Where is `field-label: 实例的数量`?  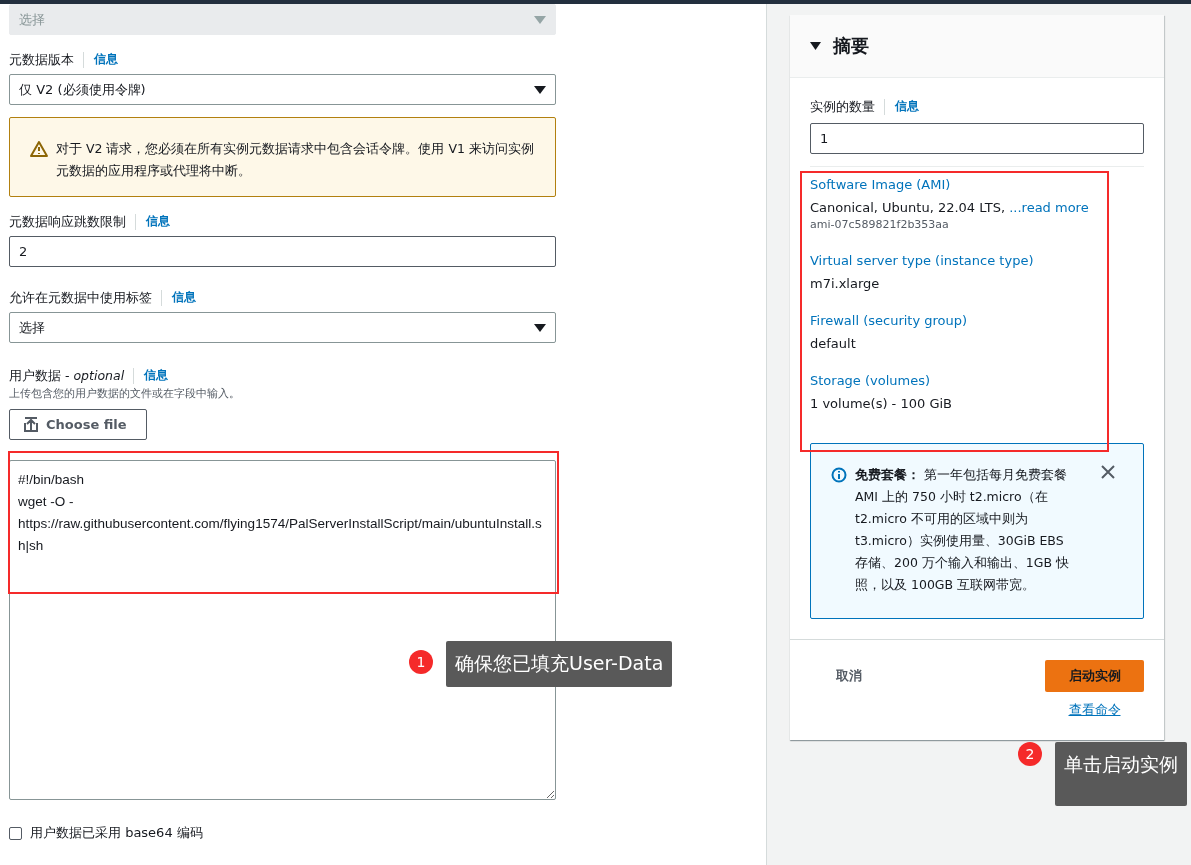 field-label: 实例的数量 is located at coordinates (847, 106).